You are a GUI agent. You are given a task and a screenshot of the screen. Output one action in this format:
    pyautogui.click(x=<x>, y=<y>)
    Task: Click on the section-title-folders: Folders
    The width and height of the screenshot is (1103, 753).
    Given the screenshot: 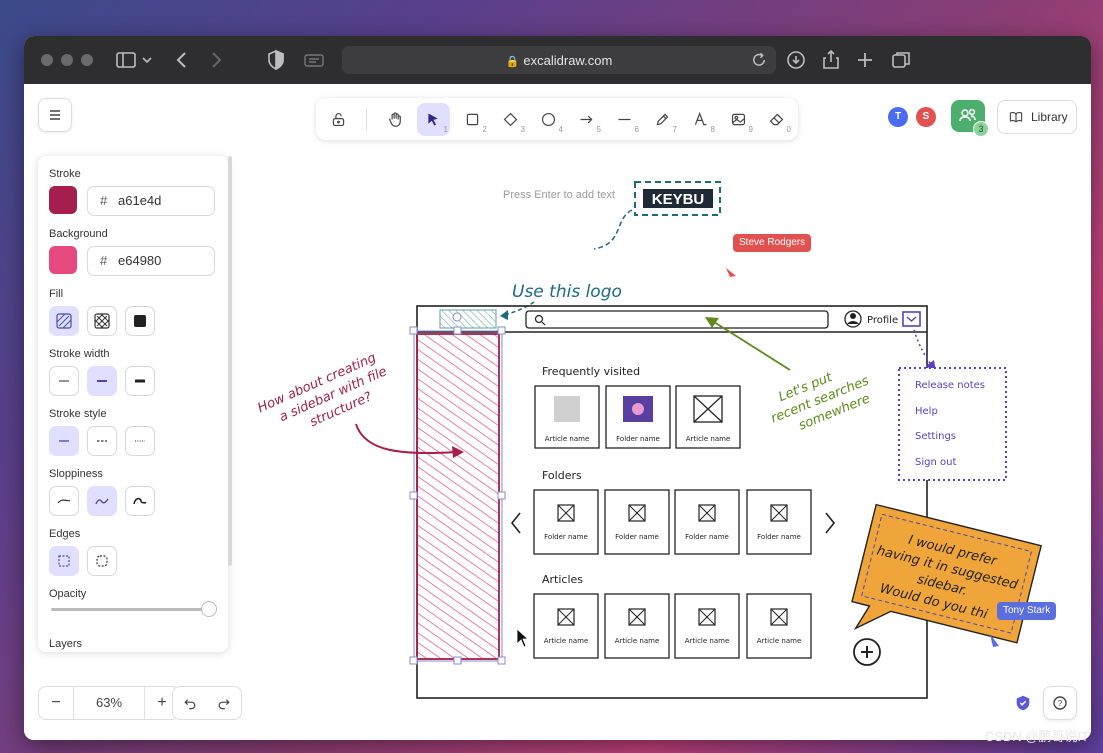 What is the action you would take?
    pyautogui.click(x=562, y=475)
    